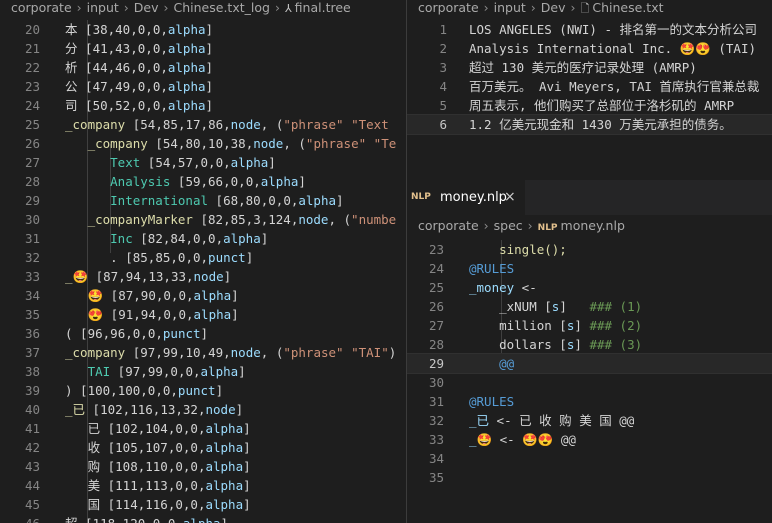  Describe the element at coordinates (32, 447) in the screenshot. I see `line-number: 42` at that location.